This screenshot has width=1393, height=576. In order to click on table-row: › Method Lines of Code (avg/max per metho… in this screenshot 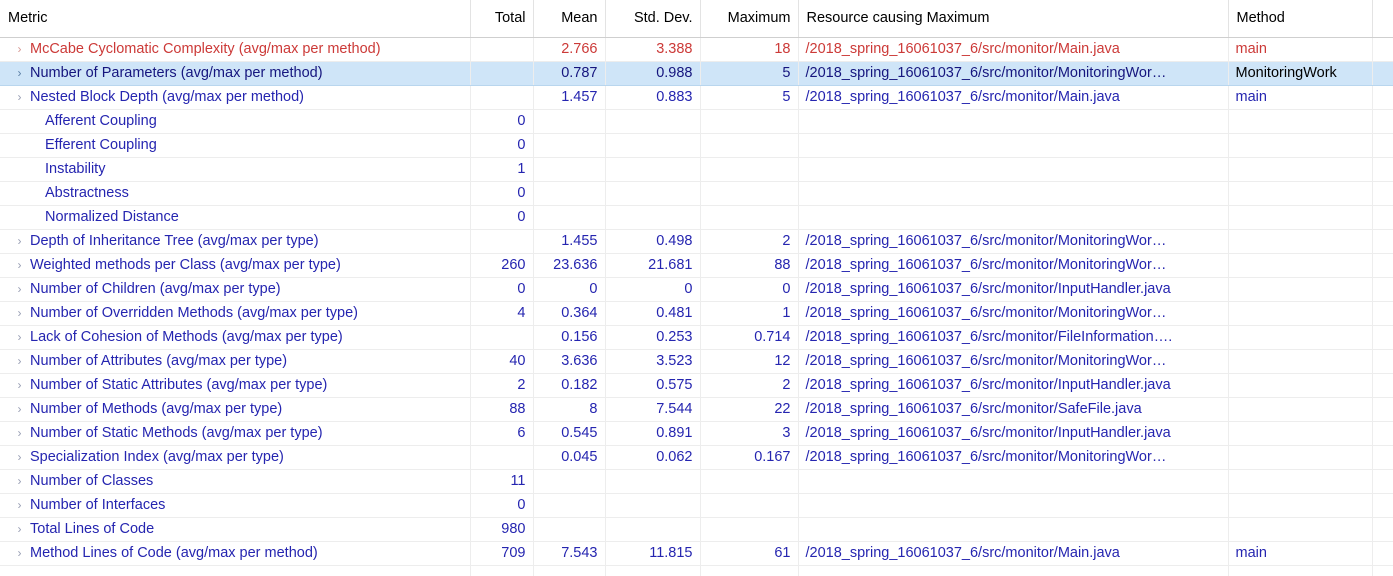, I will do `click(696, 553)`.